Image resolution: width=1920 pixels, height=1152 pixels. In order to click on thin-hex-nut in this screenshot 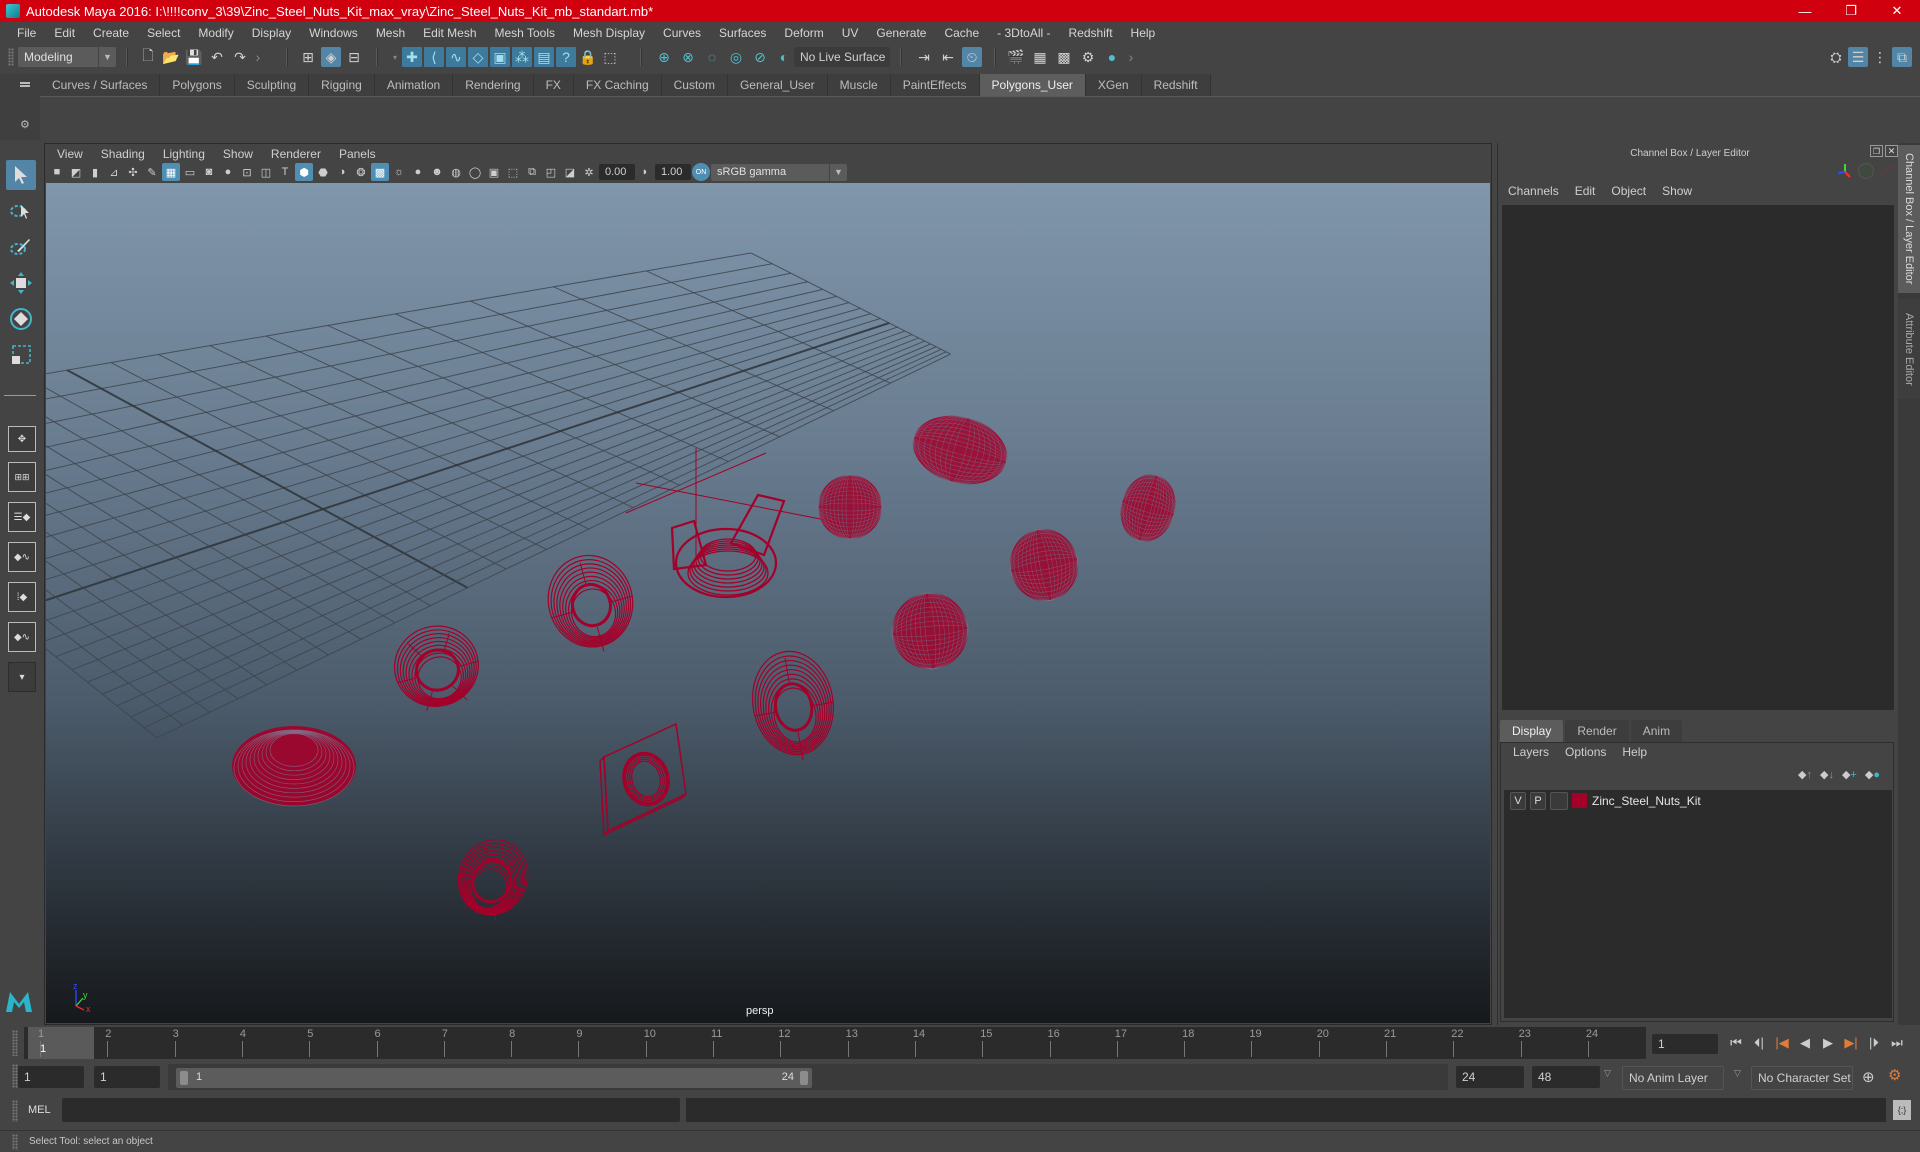, I will do `click(493, 878)`.